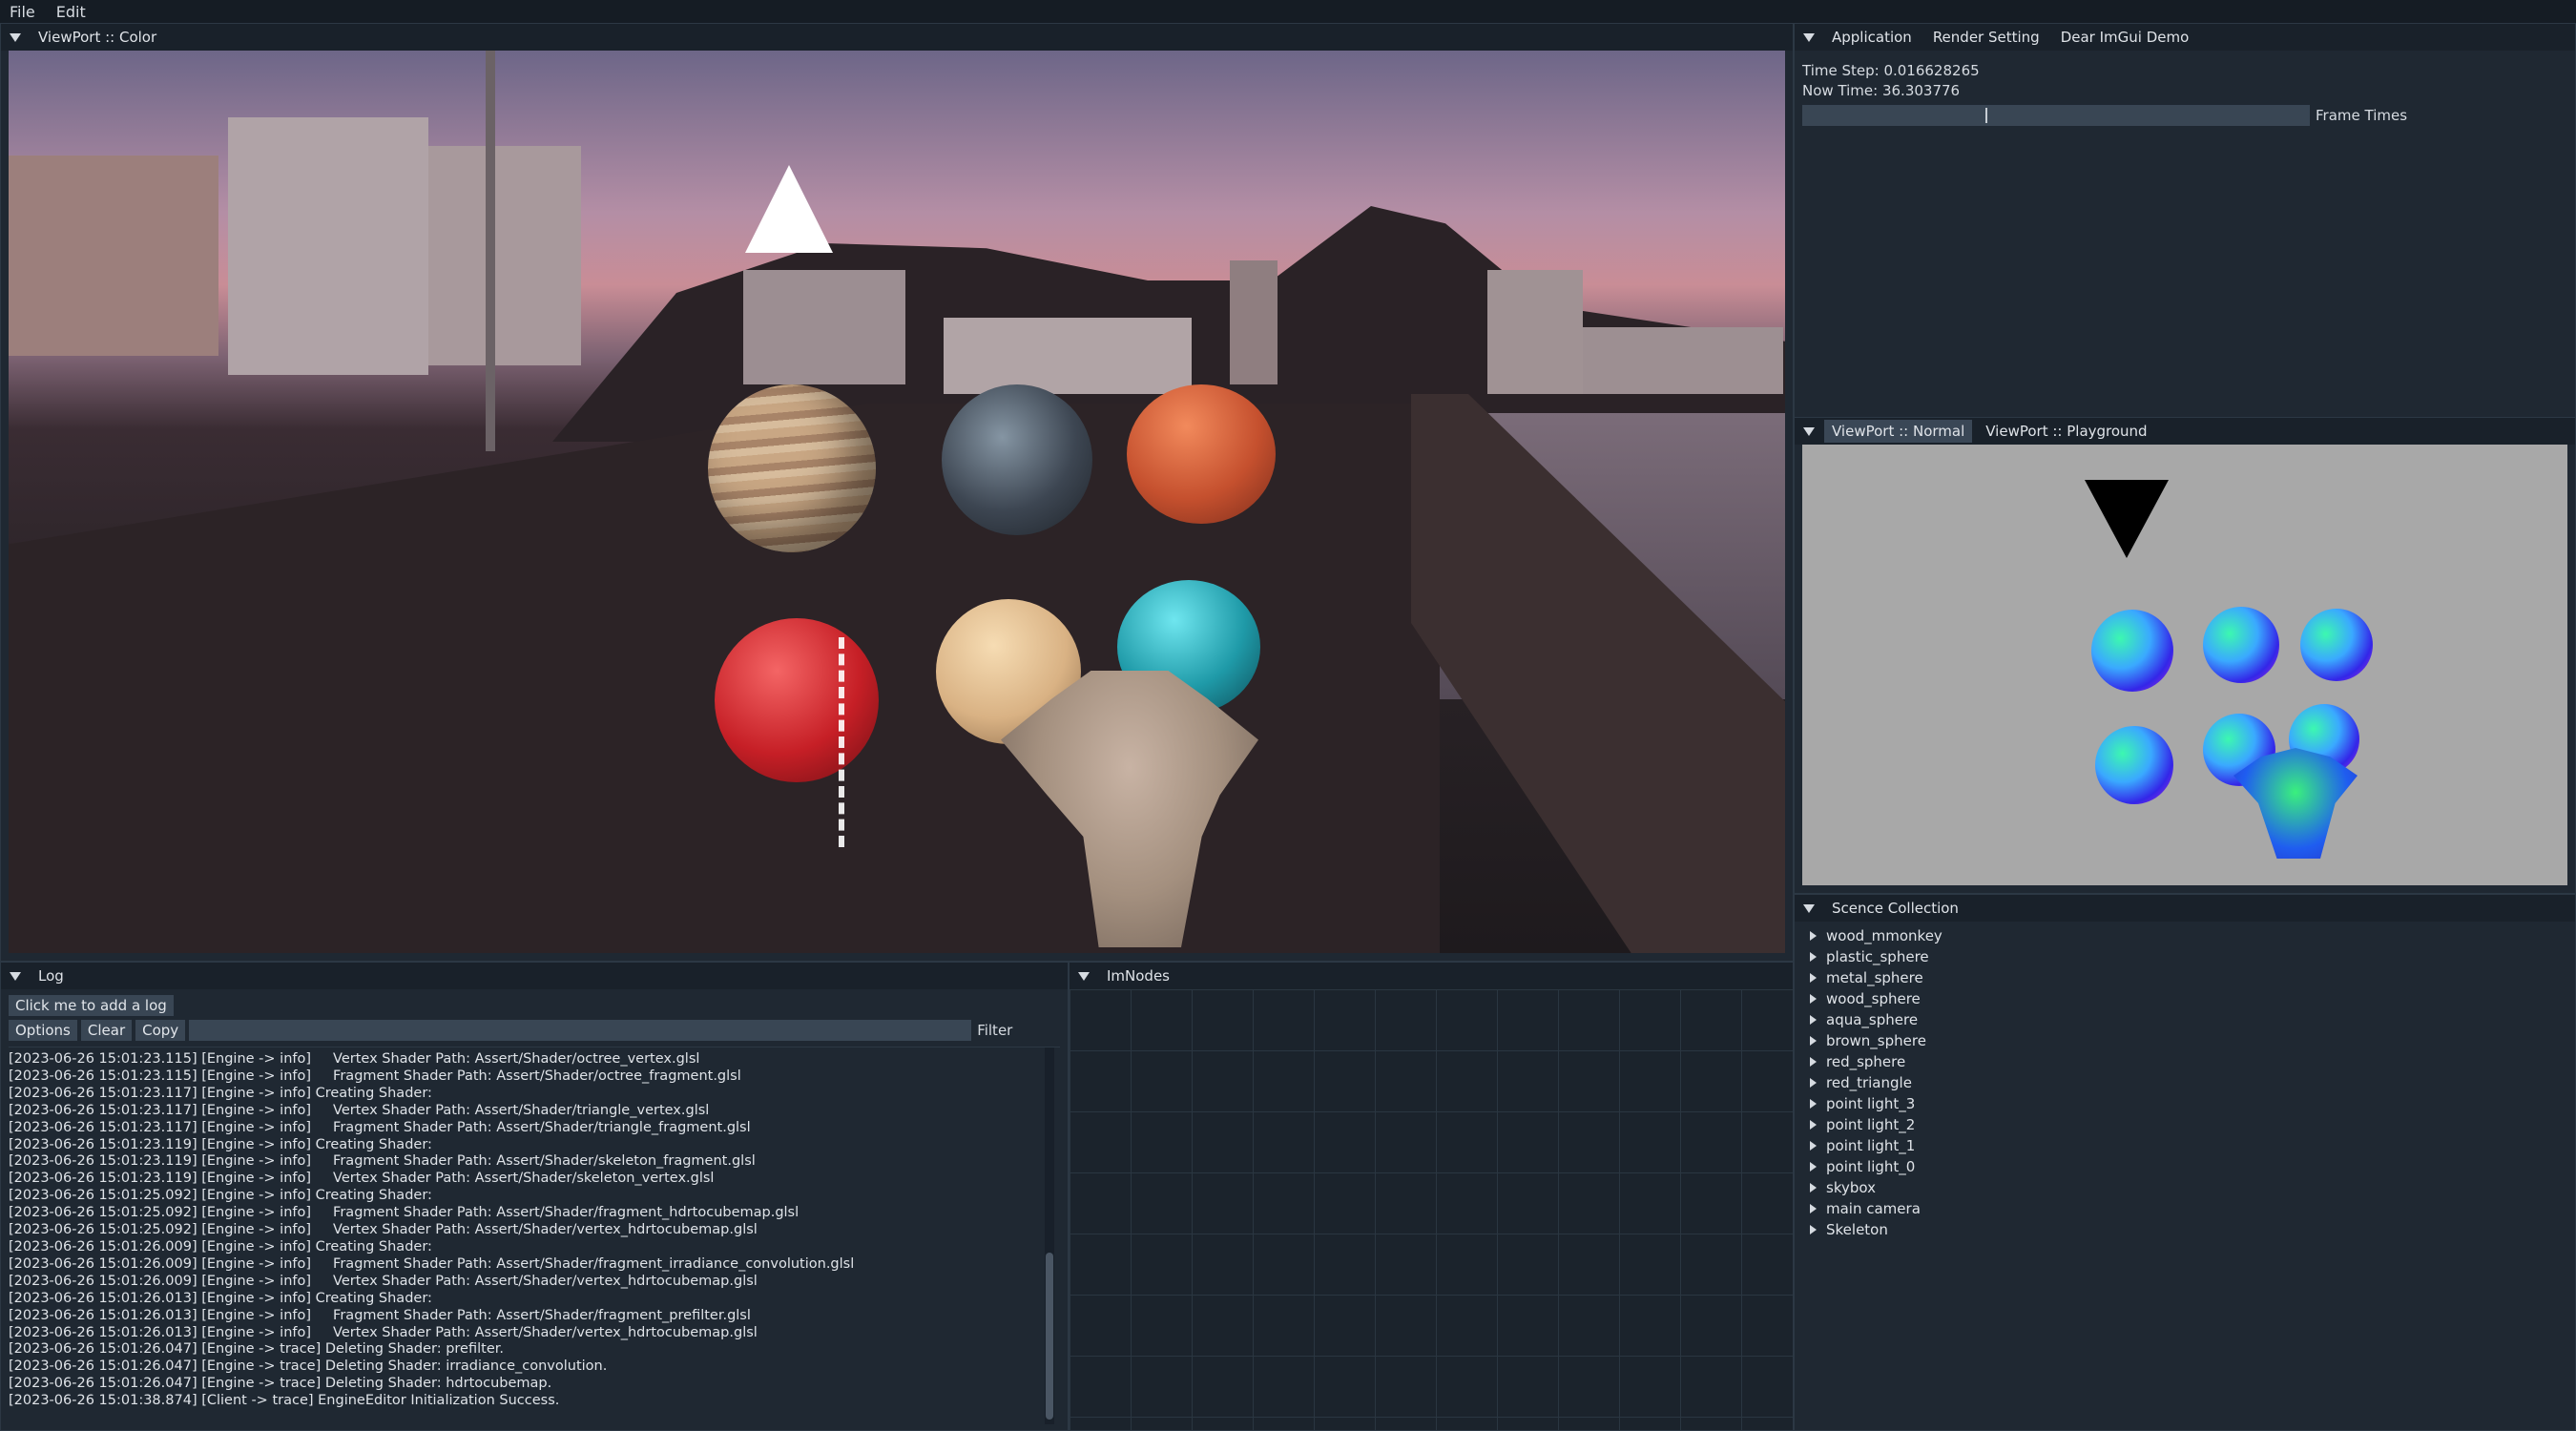  What do you see at coordinates (792, 468) in the screenshot?
I see `wood-sphere` at bounding box center [792, 468].